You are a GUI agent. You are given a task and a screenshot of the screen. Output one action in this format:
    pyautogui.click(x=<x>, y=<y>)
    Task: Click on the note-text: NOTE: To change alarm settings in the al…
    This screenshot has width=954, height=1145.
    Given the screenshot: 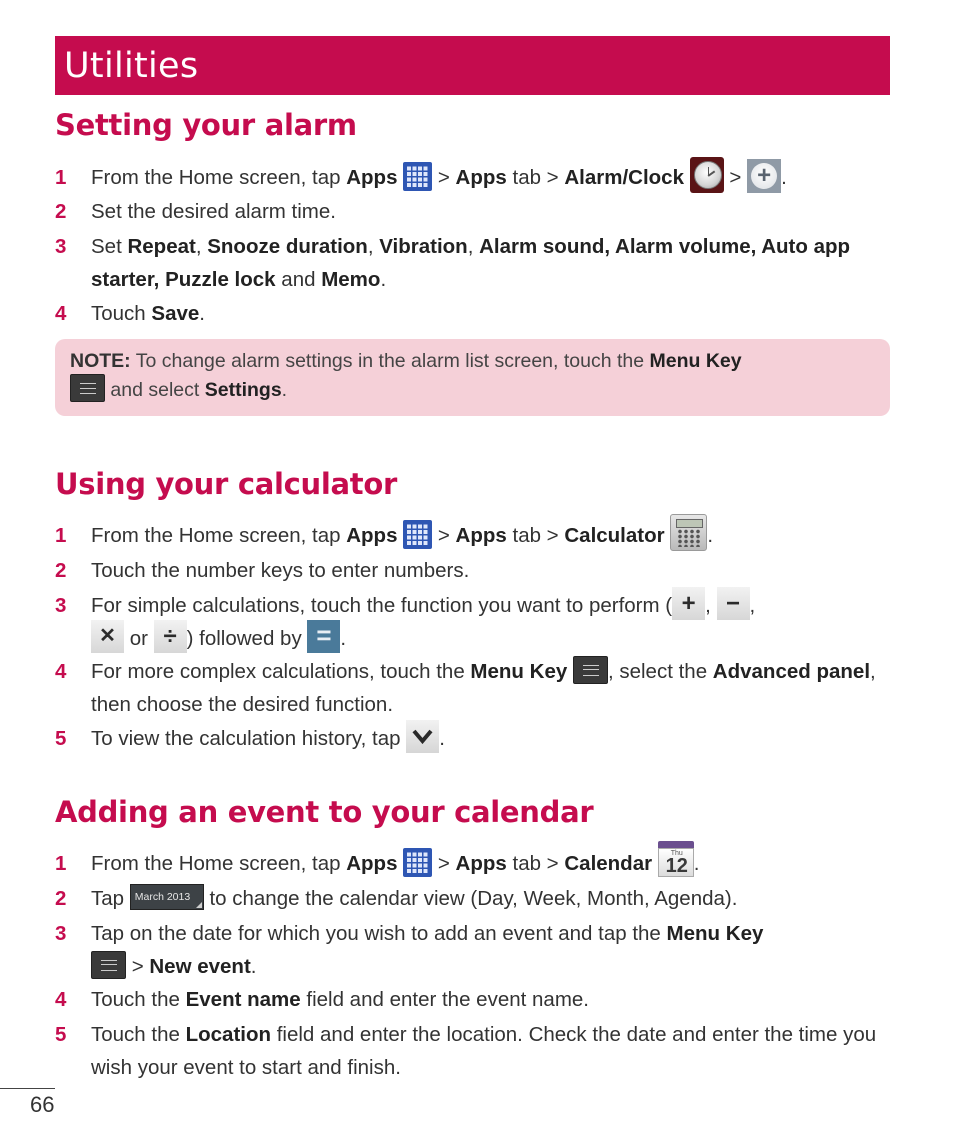 What is the action you would take?
    pyautogui.click(x=406, y=376)
    